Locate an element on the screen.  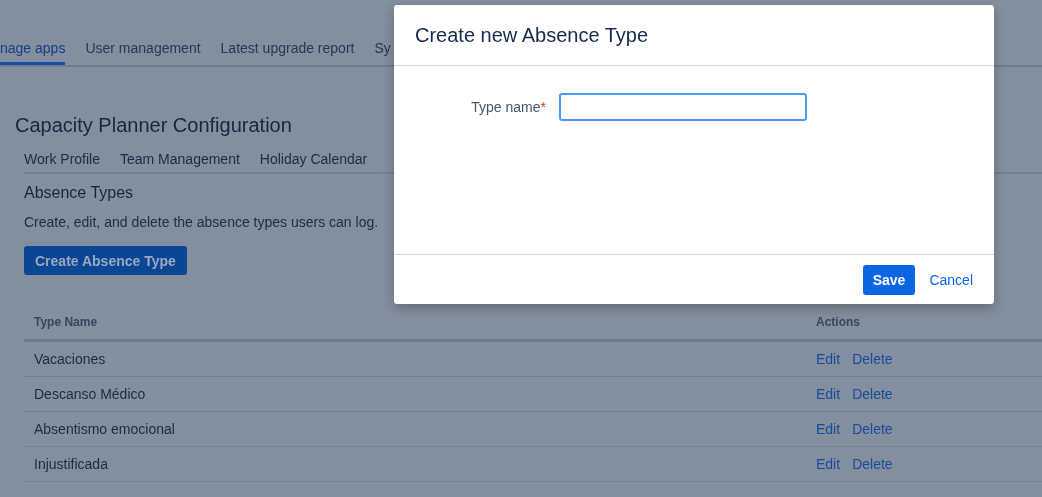
input-field is located at coordinates (683, 107).